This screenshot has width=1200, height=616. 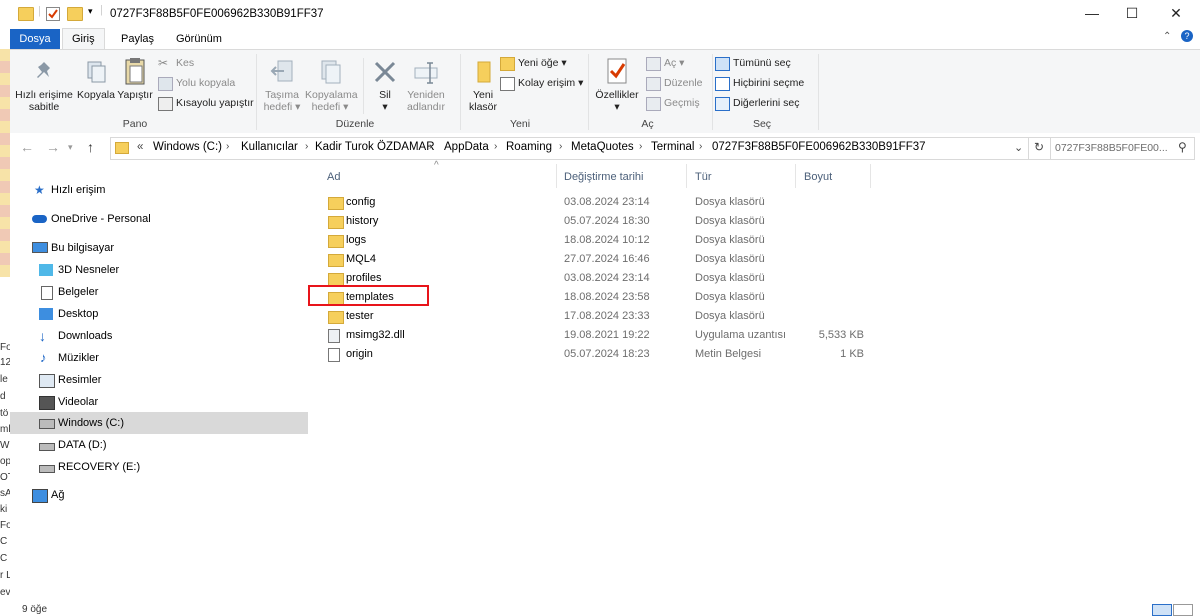 I want to click on paste-button: Yapıştır, so click(x=135, y=78).